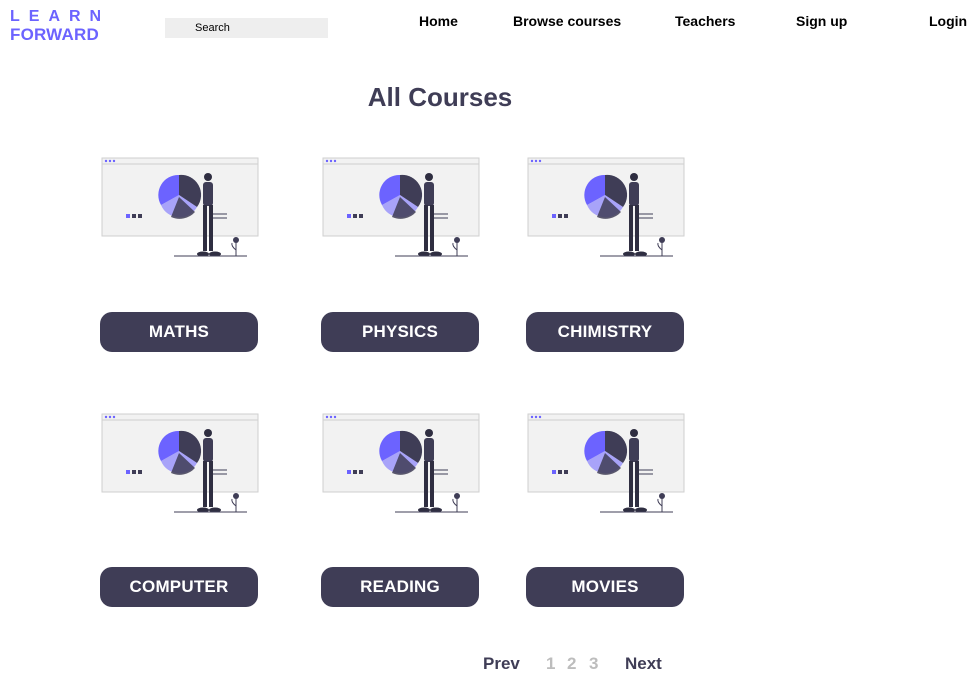  I want to click on course-illustration-maths, so click(179, 205).